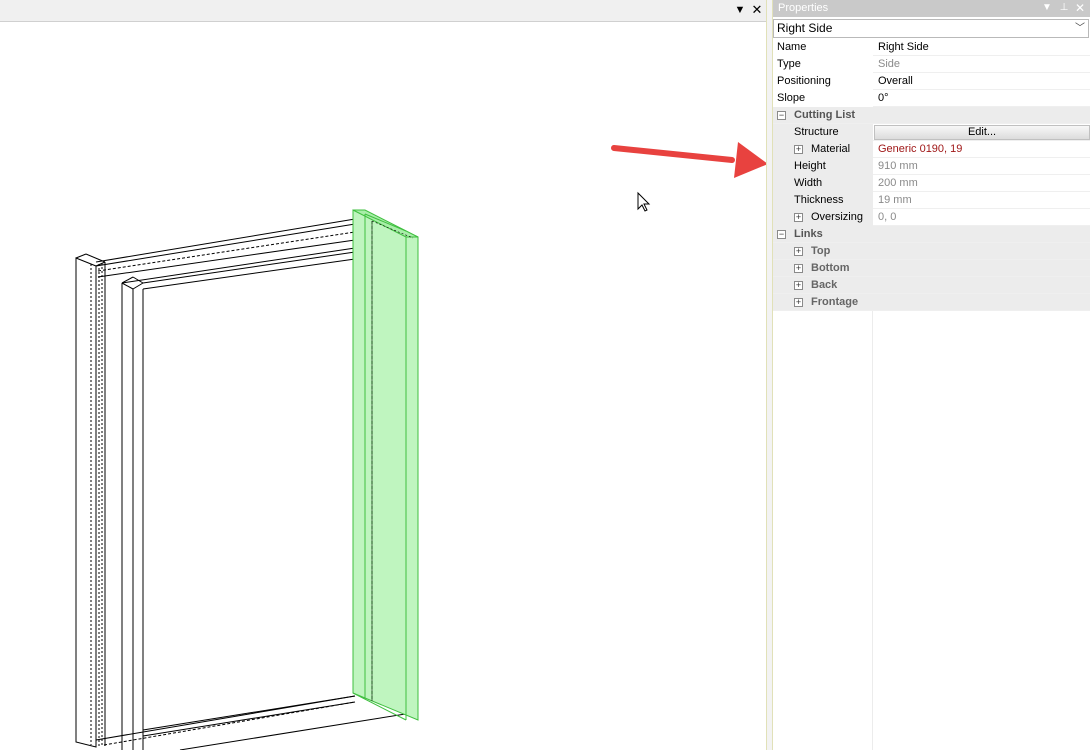 The height and width of the screenshot is (750, 1090). What do you see at coordinates (831, 149) in the screenshot?
I see `property-label: Material` at bounding box center [831, 149].